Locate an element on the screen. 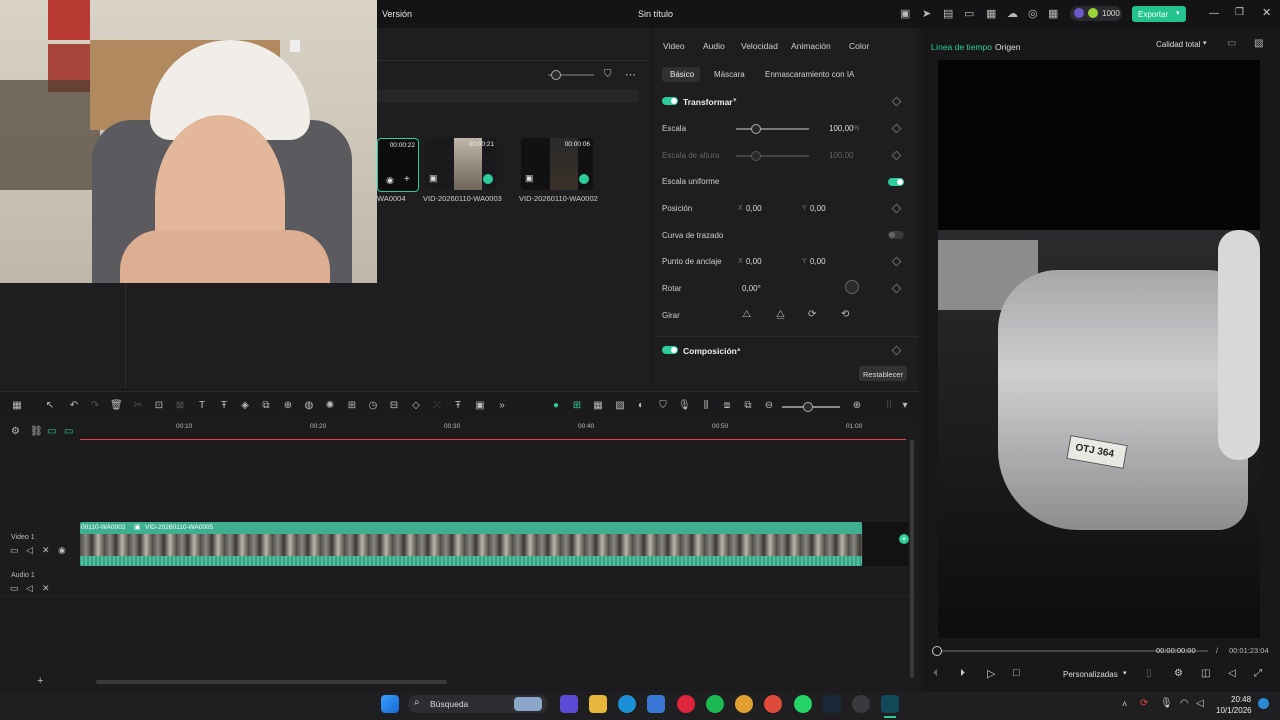 The width and height of the screenshot is (1280, 720). spotify-icon is located at coordinates (715, 704).